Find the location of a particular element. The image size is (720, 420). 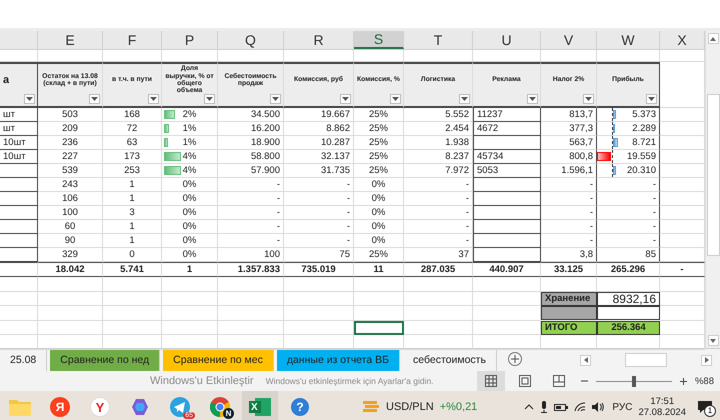

column-header: P is located at coordinates (190, 40).